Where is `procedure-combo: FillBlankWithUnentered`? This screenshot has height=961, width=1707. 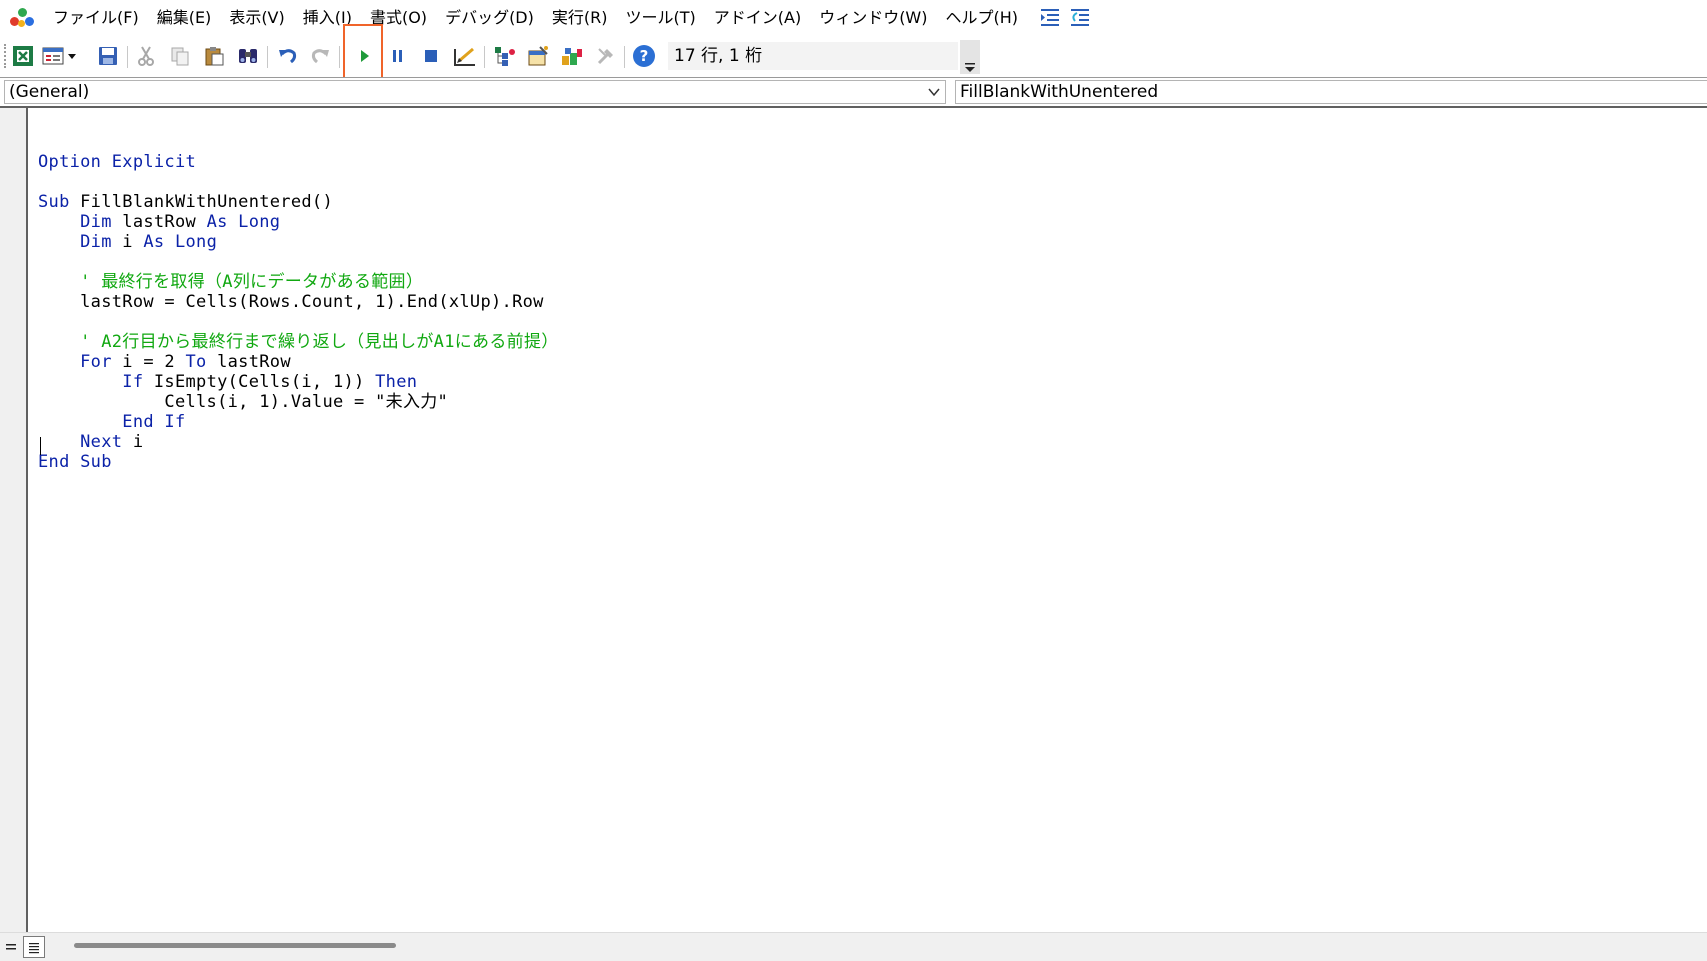
procedure-combo: FillBlankWithUnentered is located at coordinates (1331, 92).